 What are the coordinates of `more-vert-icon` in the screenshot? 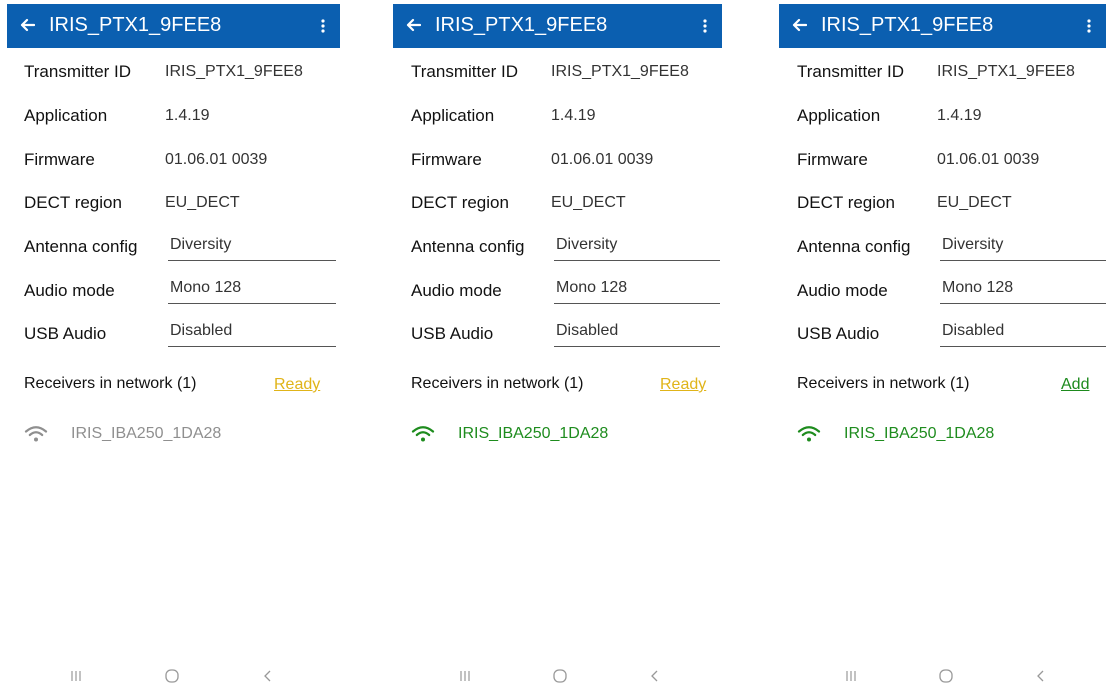 It's located at (705, 26).